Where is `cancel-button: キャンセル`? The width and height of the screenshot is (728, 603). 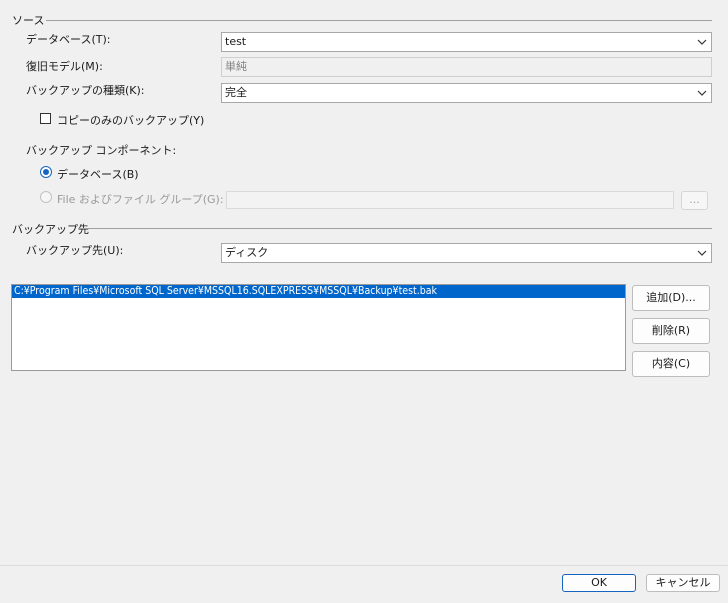 cancel-button: キャンセル is located at coordinates (683, 583).